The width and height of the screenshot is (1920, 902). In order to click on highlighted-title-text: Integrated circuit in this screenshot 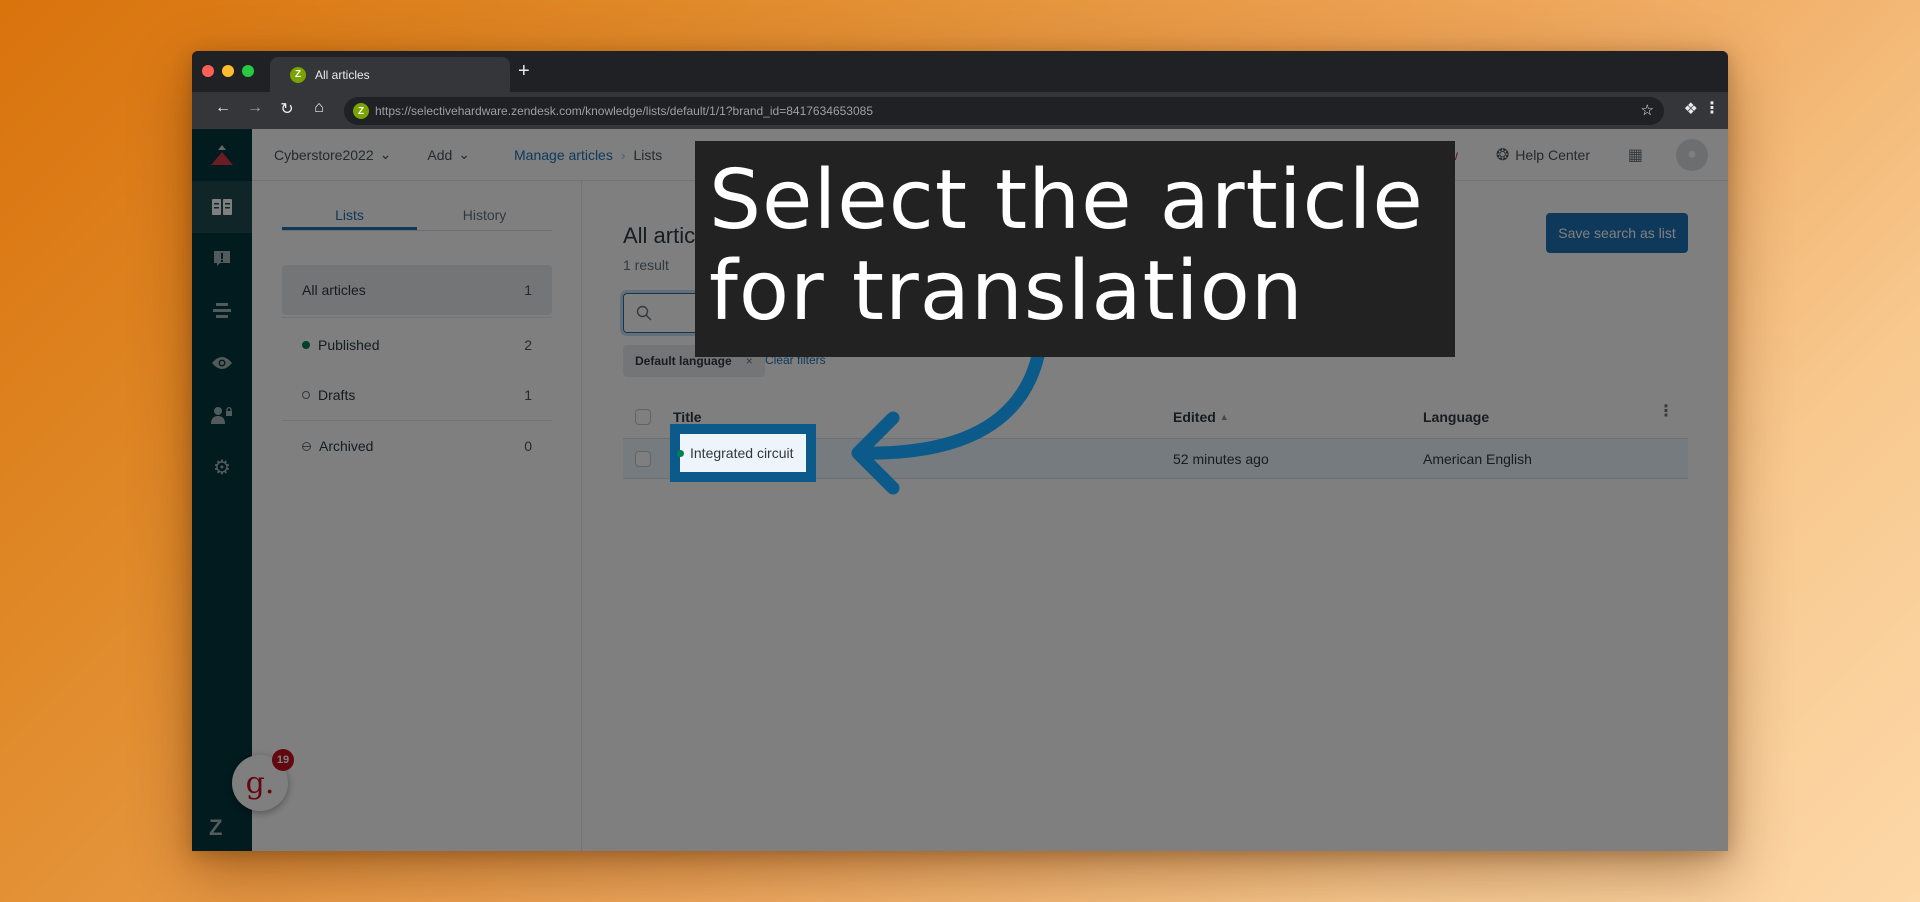, I will do `click(742, 453)`.